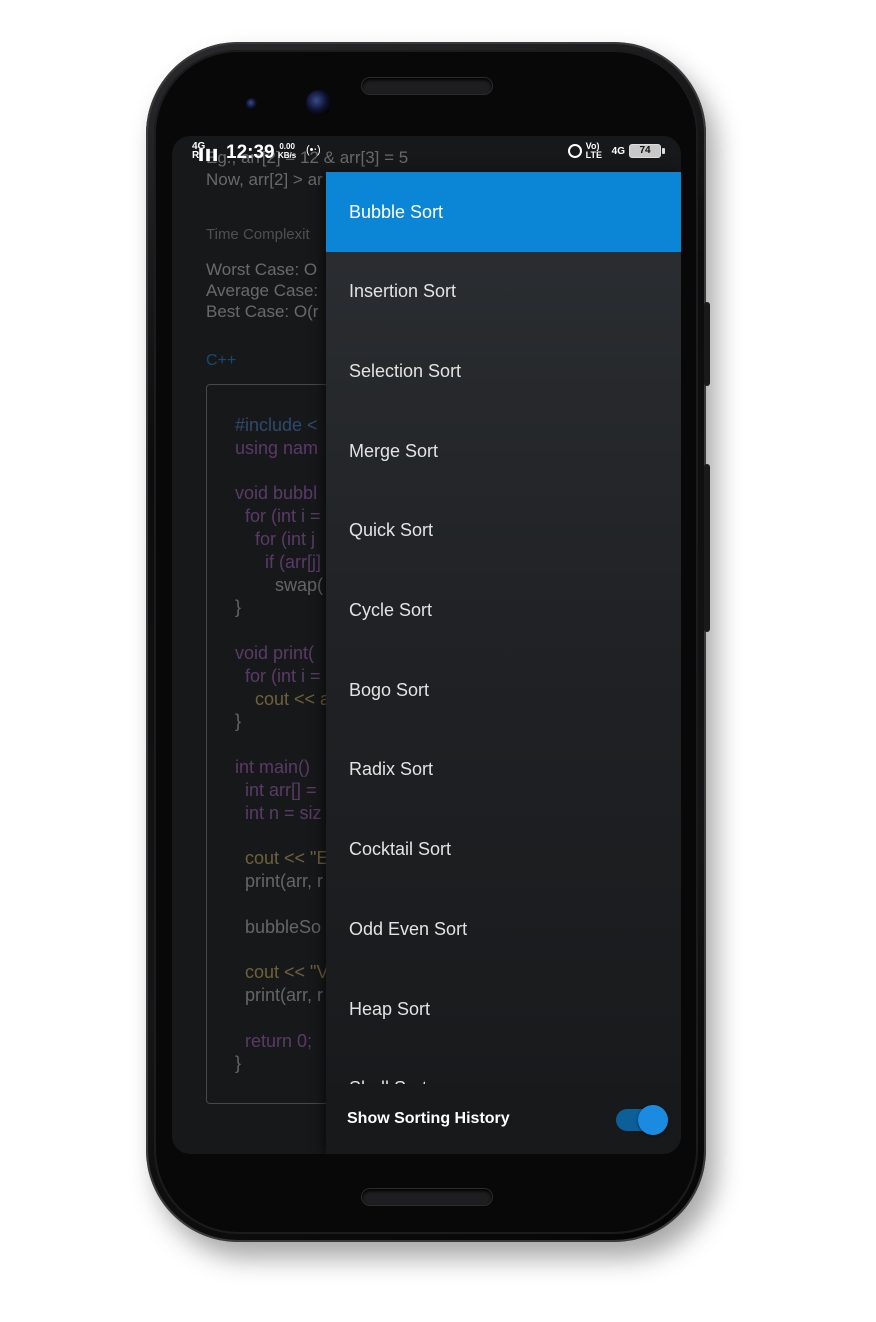 Image resolution: width=876 pixels, height=1322 pixels. Describe the element at coordinates (390, 1008) in the screenshot. I see `menu-item-label: Heap Sort` at that location.